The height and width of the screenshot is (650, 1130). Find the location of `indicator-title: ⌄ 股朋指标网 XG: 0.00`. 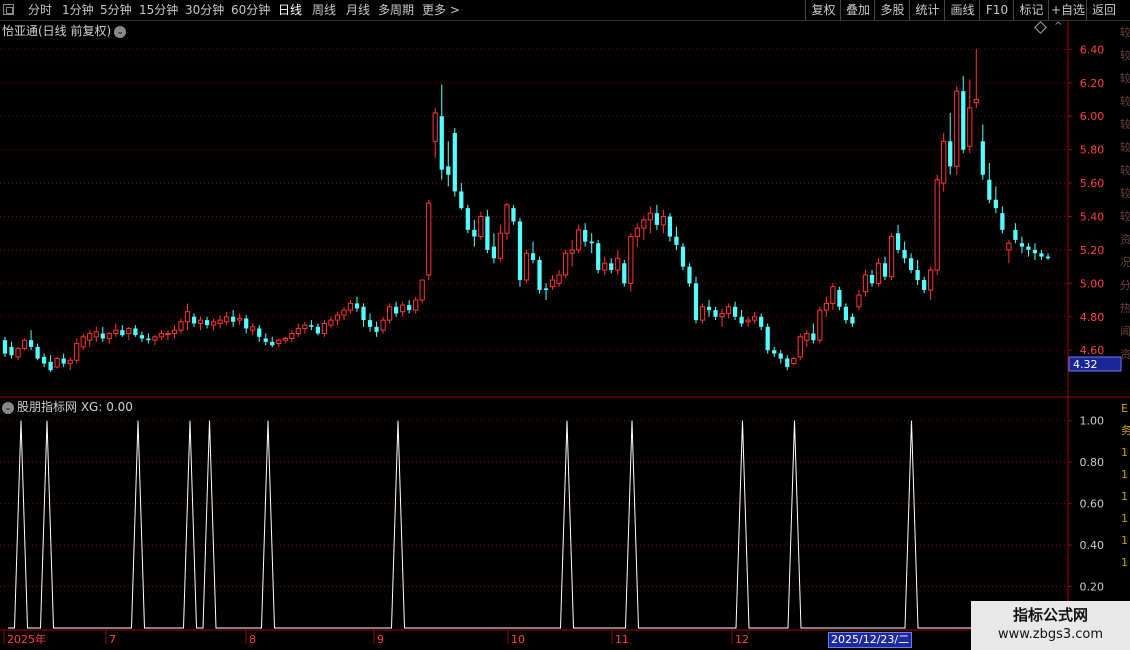

indicator-title: ⌄ 股朋指标网 XG: 0.00 is located at coordinates (67, 406).